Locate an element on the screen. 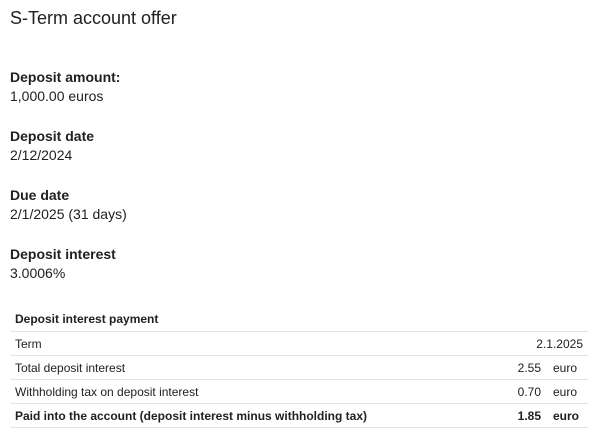 This screenshot has height=429, width=596. due-date-value: 2/1/2025 (31 days) is located at coordinates (68, 214).